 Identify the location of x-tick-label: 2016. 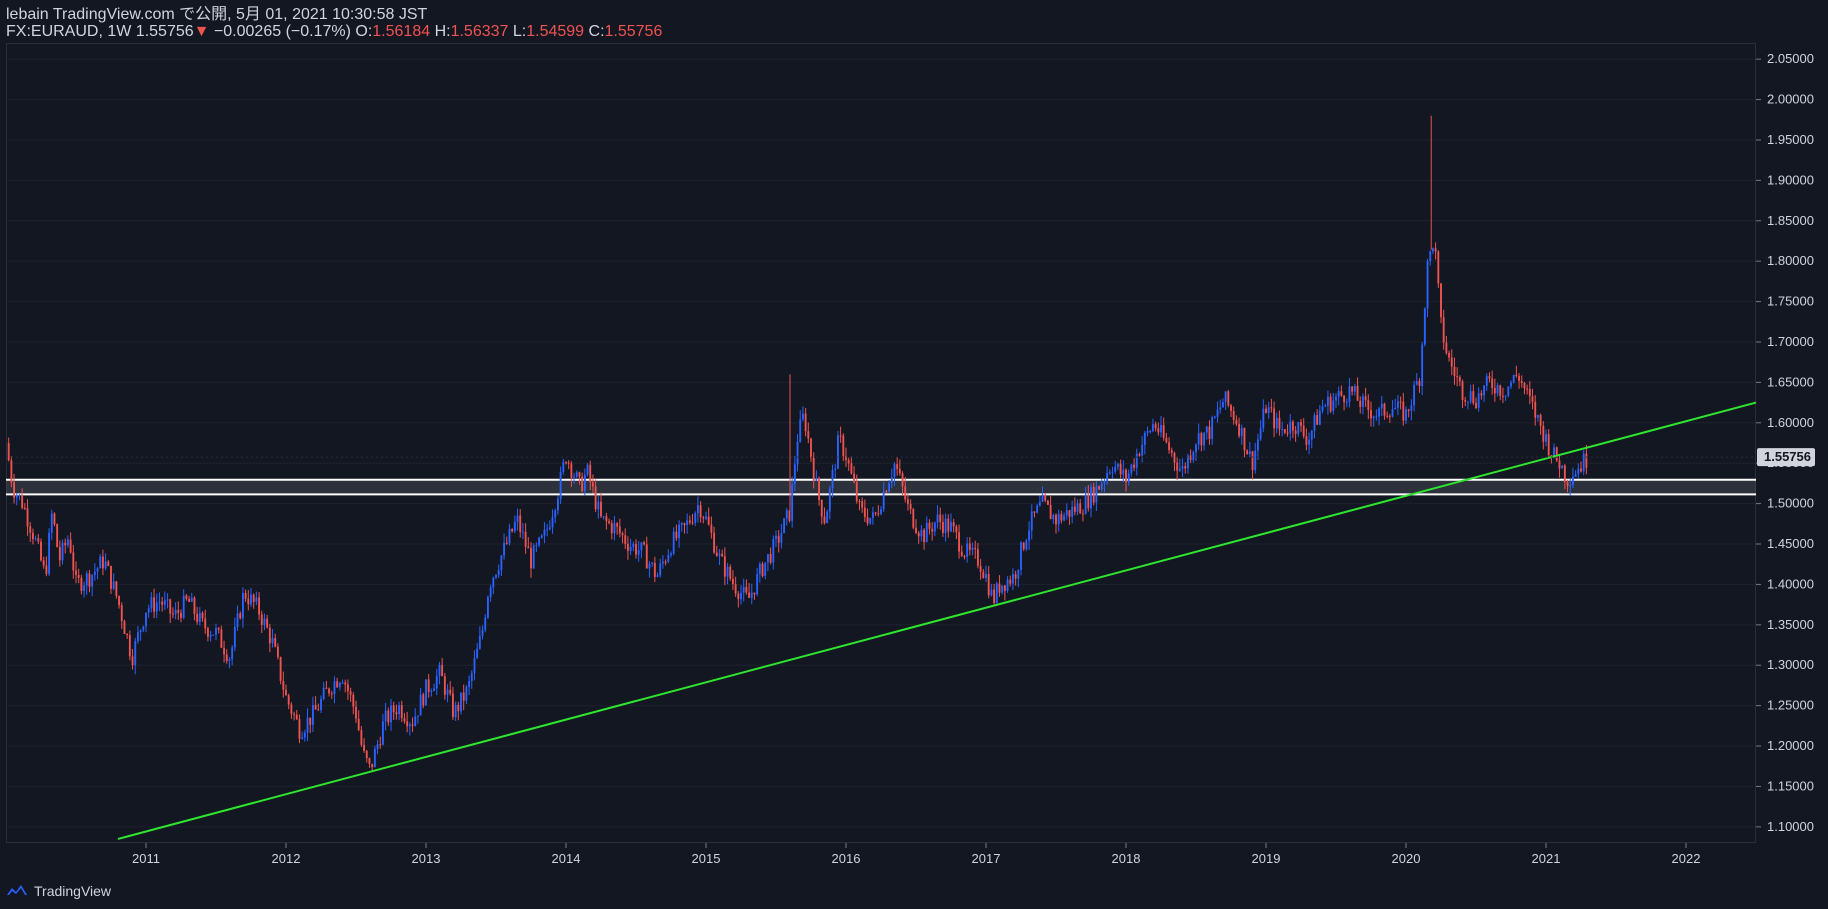
(846, 858).